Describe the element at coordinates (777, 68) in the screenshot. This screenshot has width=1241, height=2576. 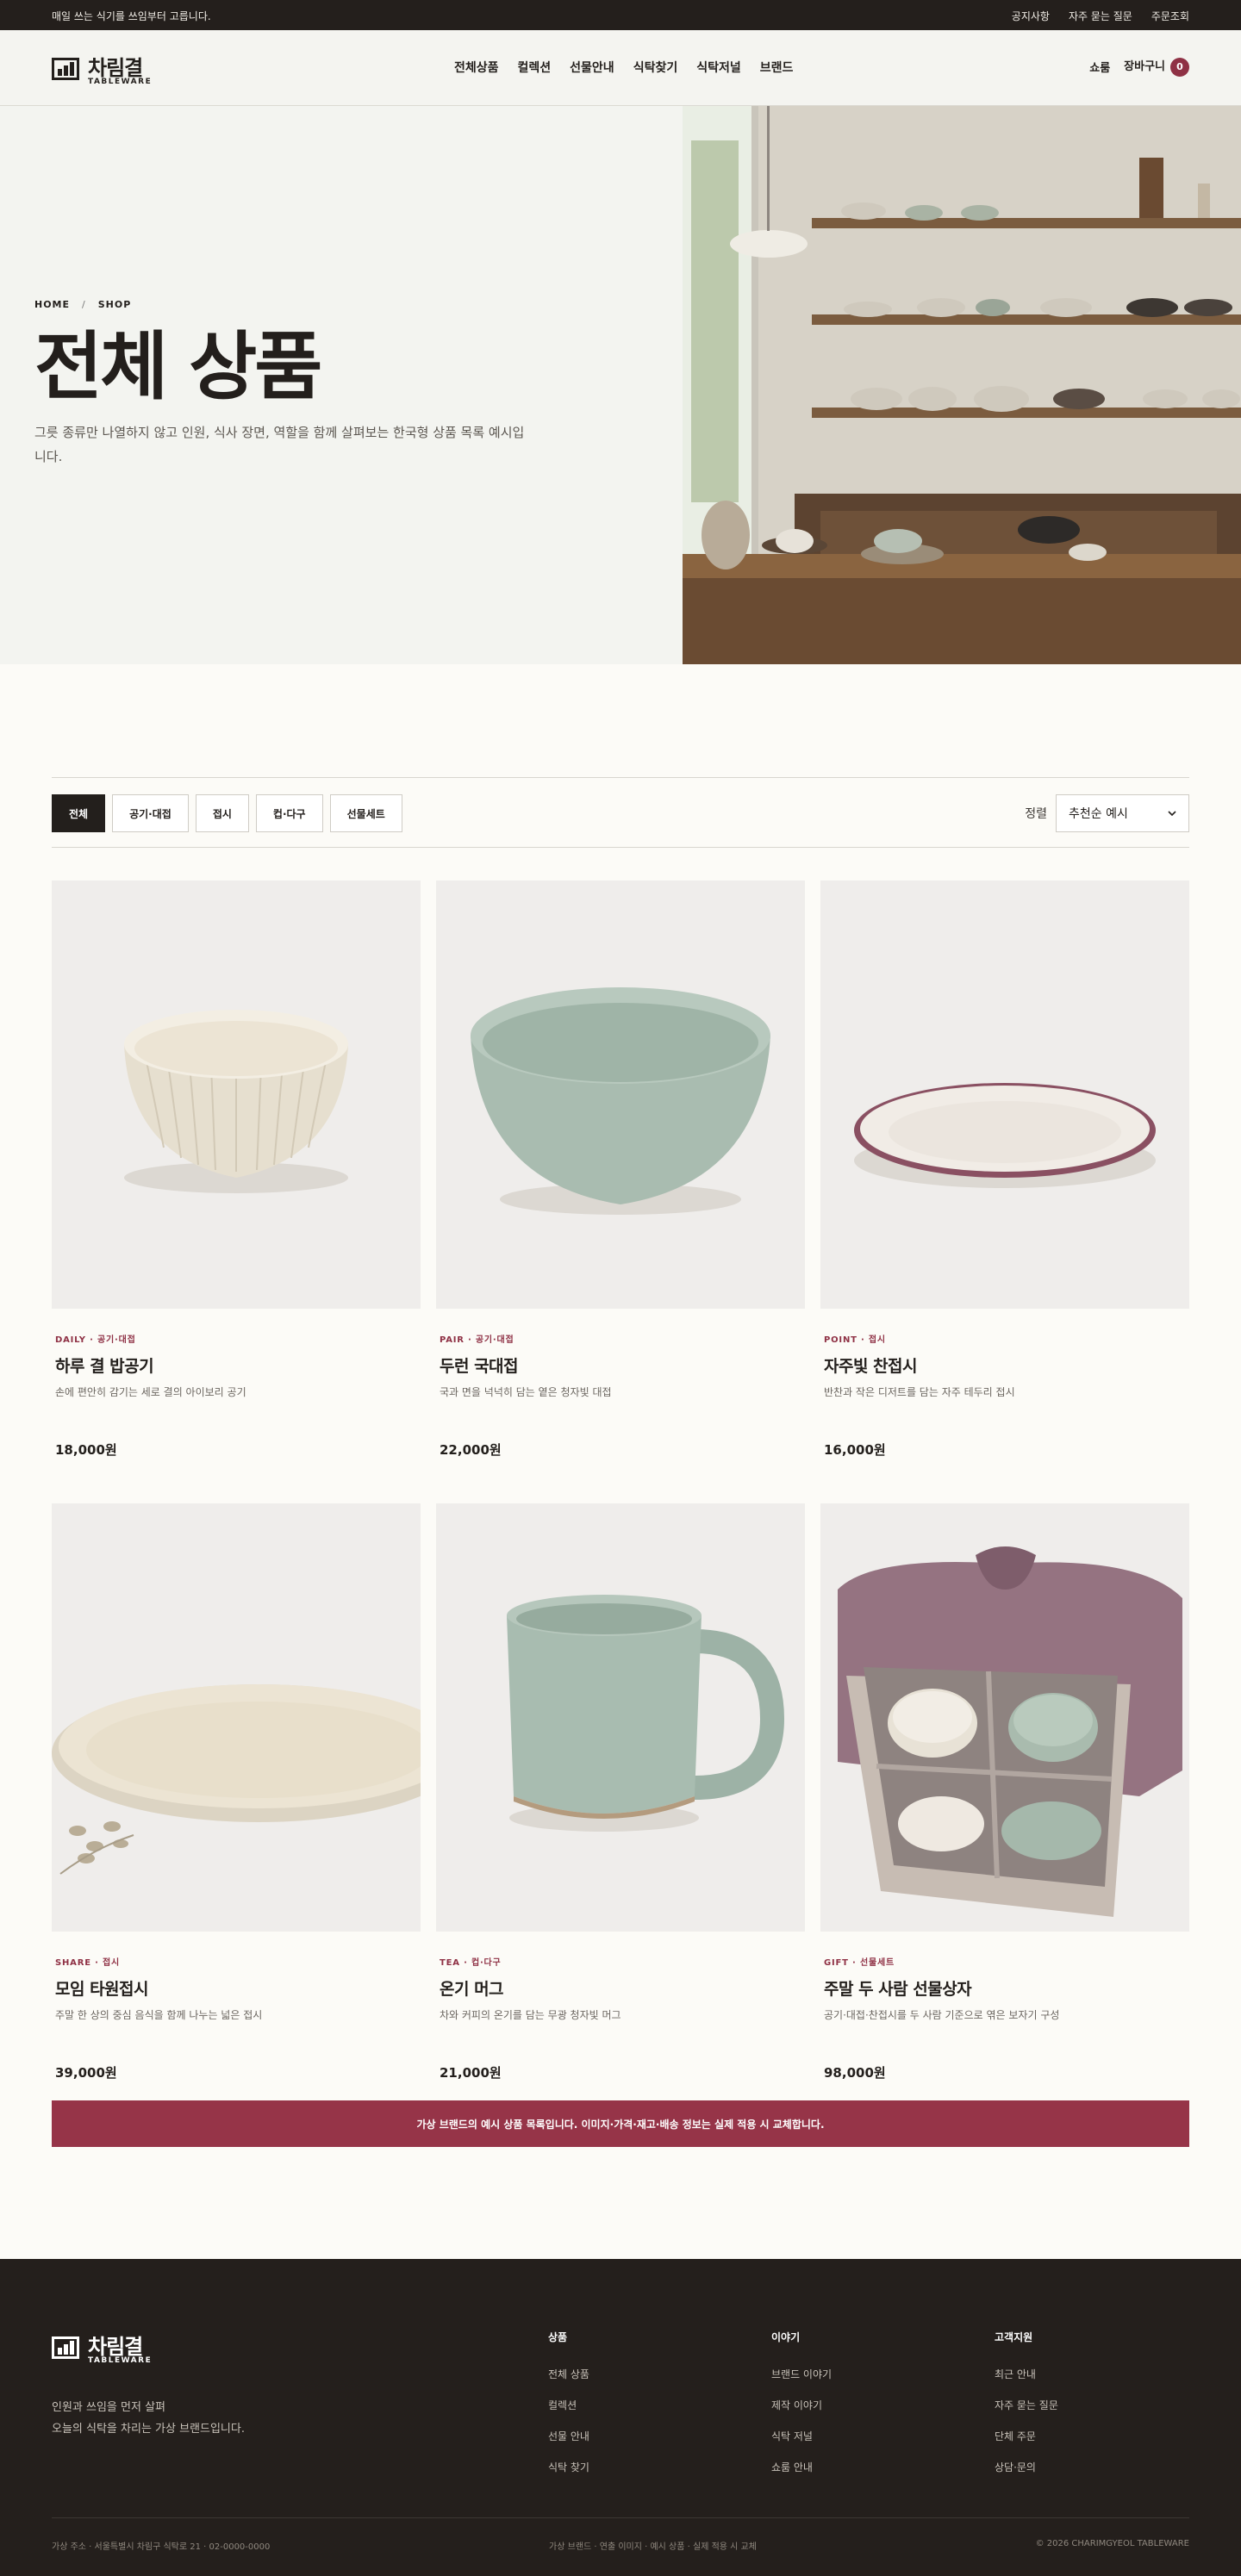
I see `nav-item-brand: 브랜드` at that location.